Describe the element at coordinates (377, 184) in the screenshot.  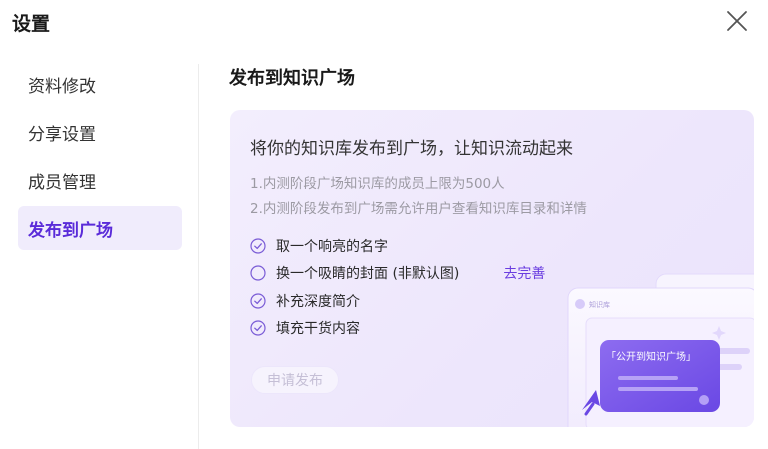
I see `note-member-limit: 1.内测阶段广场知识库的成员上限为500人` at that location.